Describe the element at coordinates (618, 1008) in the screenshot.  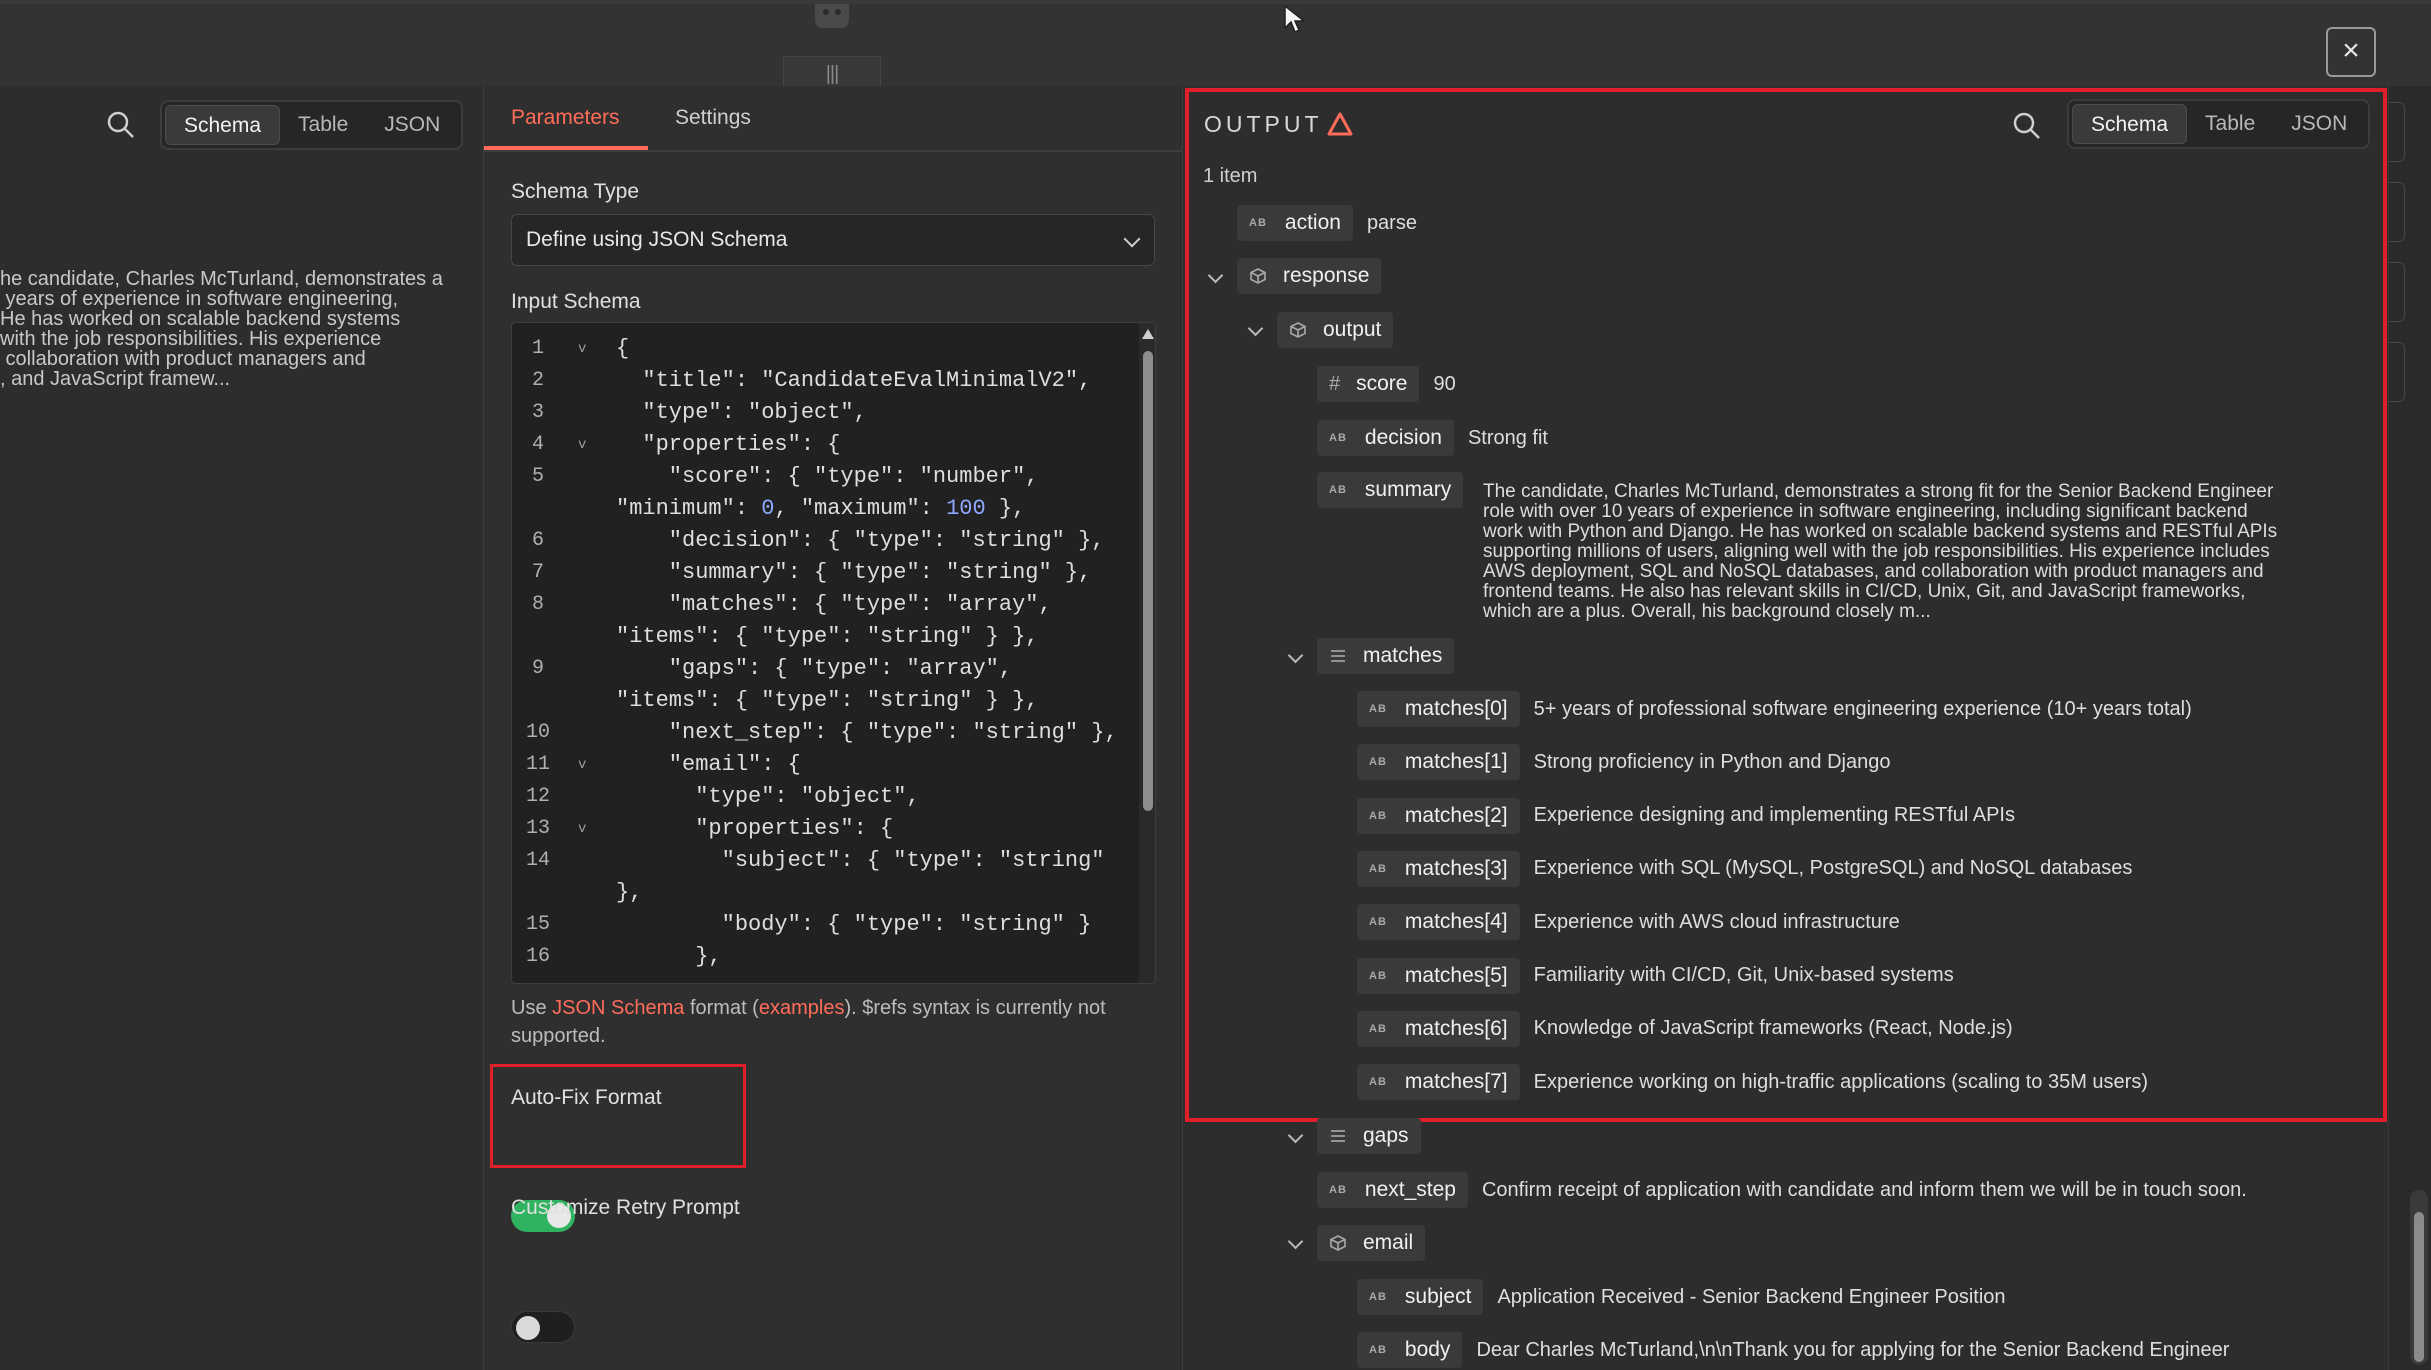
I see `json-schema-link: JSON Schema` at that location.